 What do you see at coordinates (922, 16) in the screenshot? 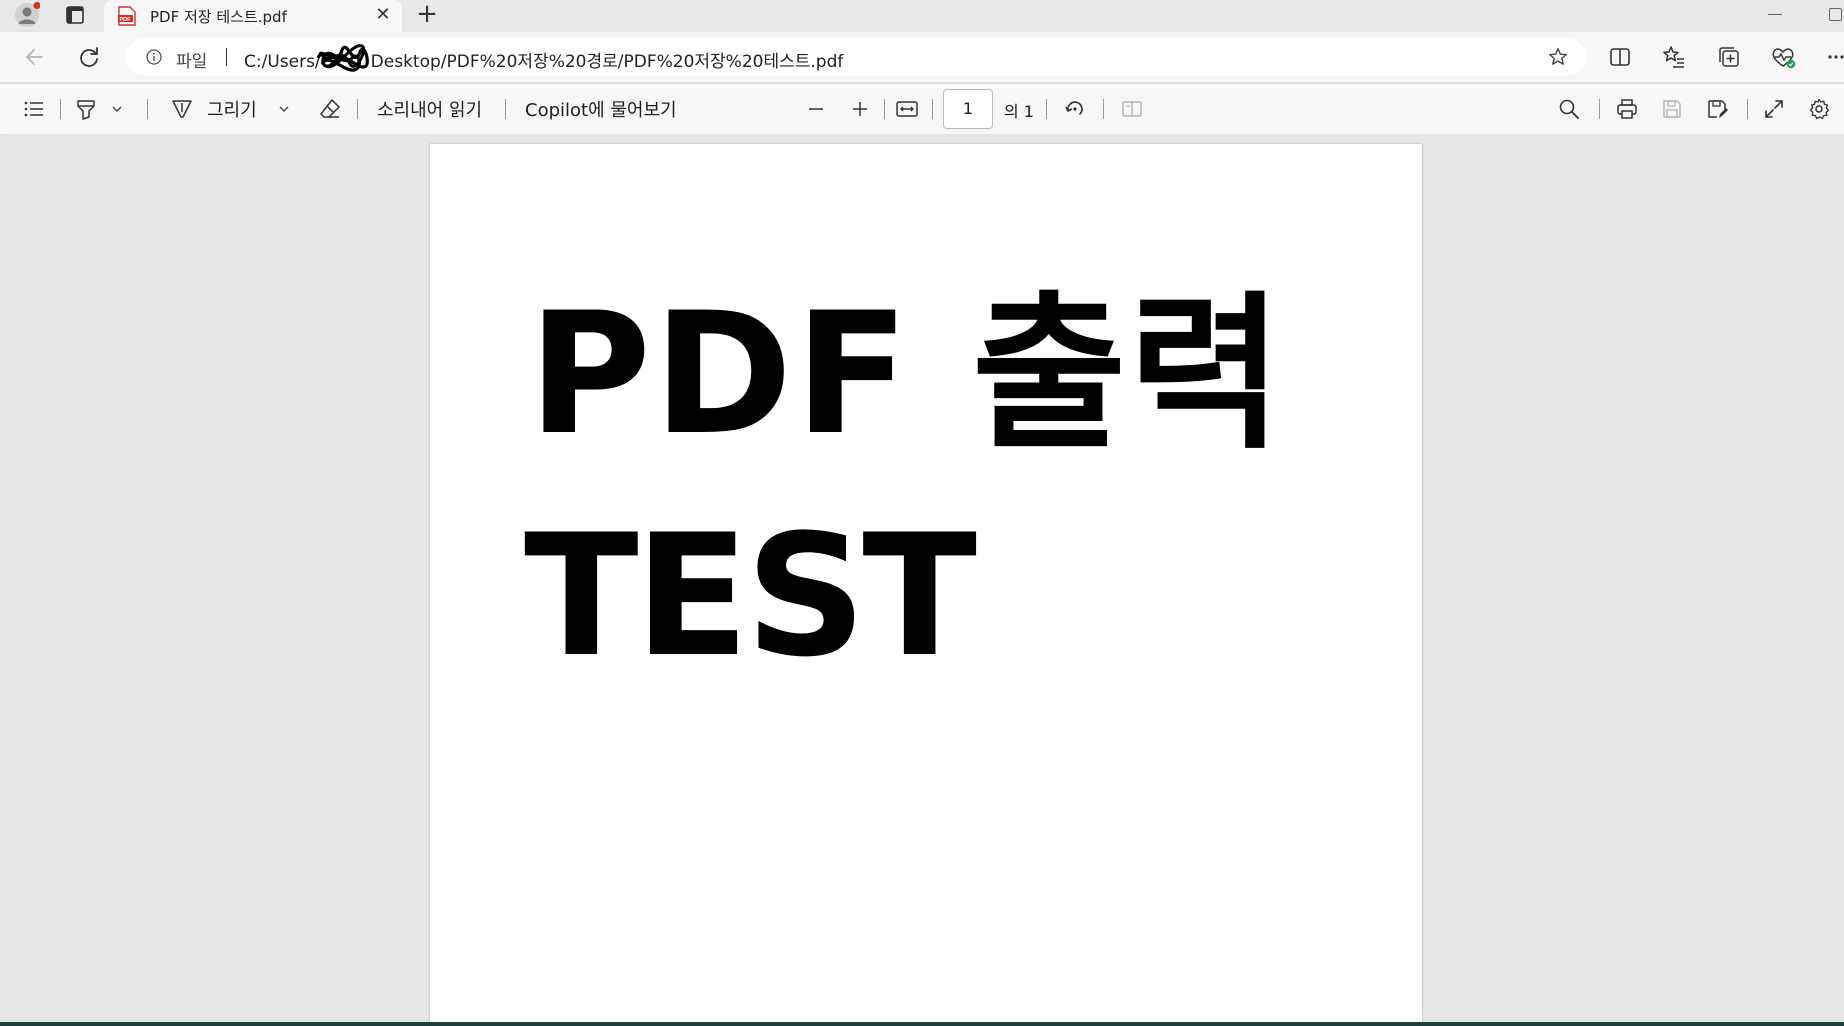
I see `title-bar: PDF PDF 저장 테스트.pdf ✕ +` at bounding box center [922, 16].